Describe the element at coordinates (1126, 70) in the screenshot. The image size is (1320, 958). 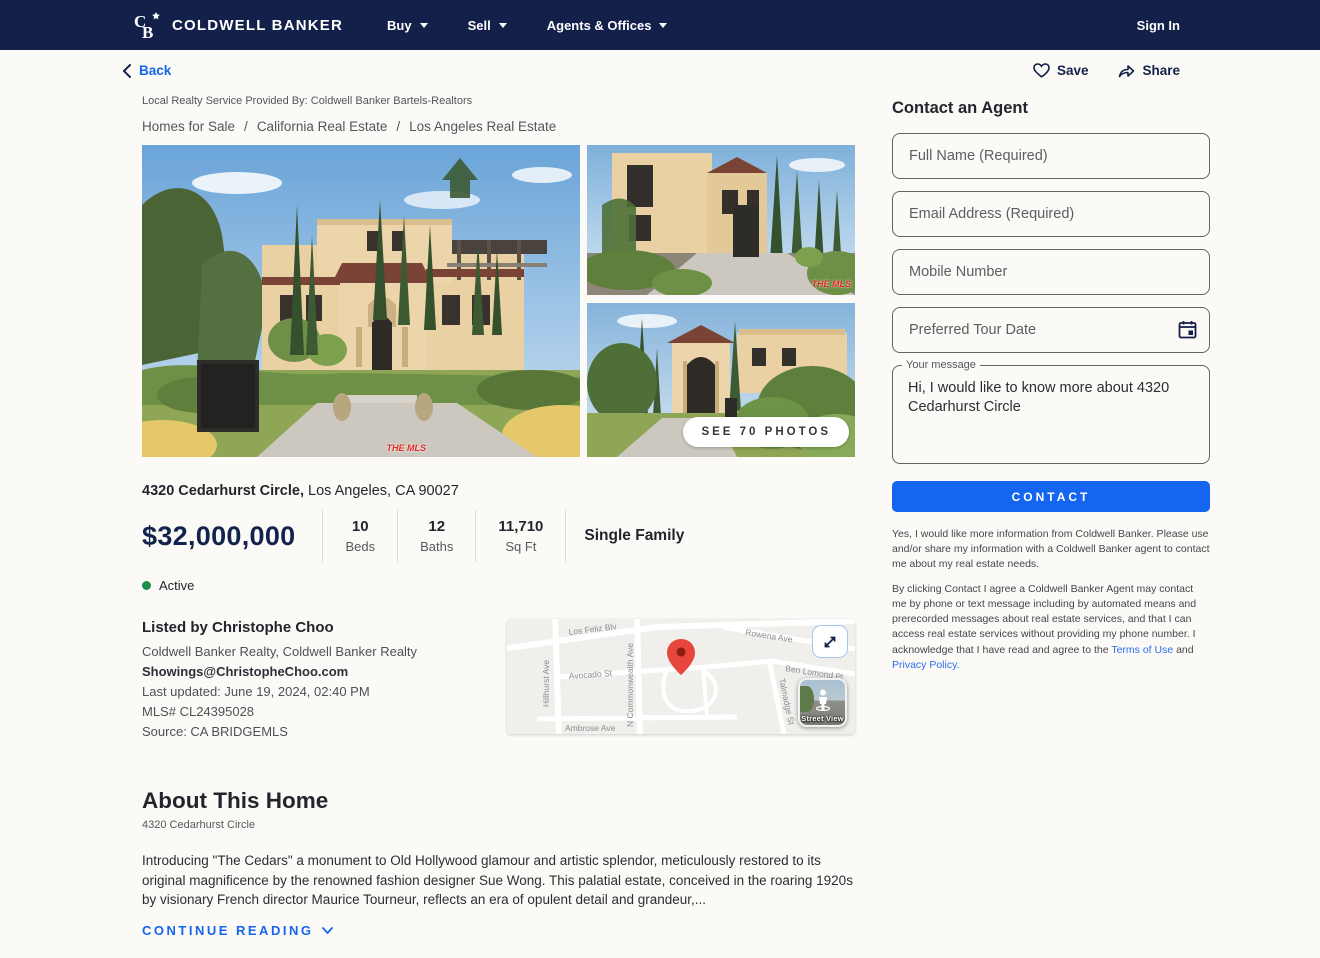
I see `share-icon` at that location.